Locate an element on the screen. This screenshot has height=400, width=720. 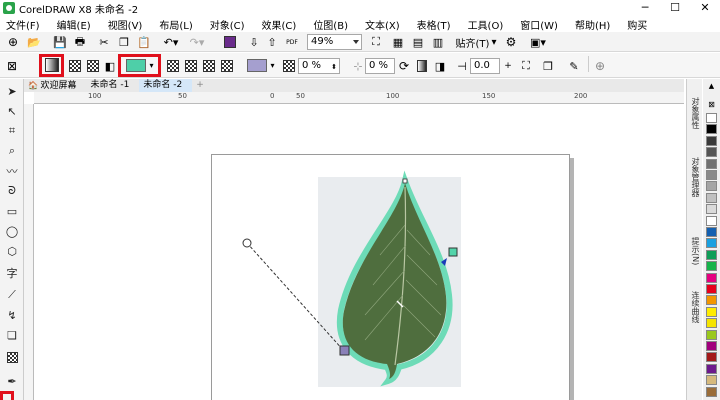
free-scale-icon: ⛶ is located at coordinates (526, 66).